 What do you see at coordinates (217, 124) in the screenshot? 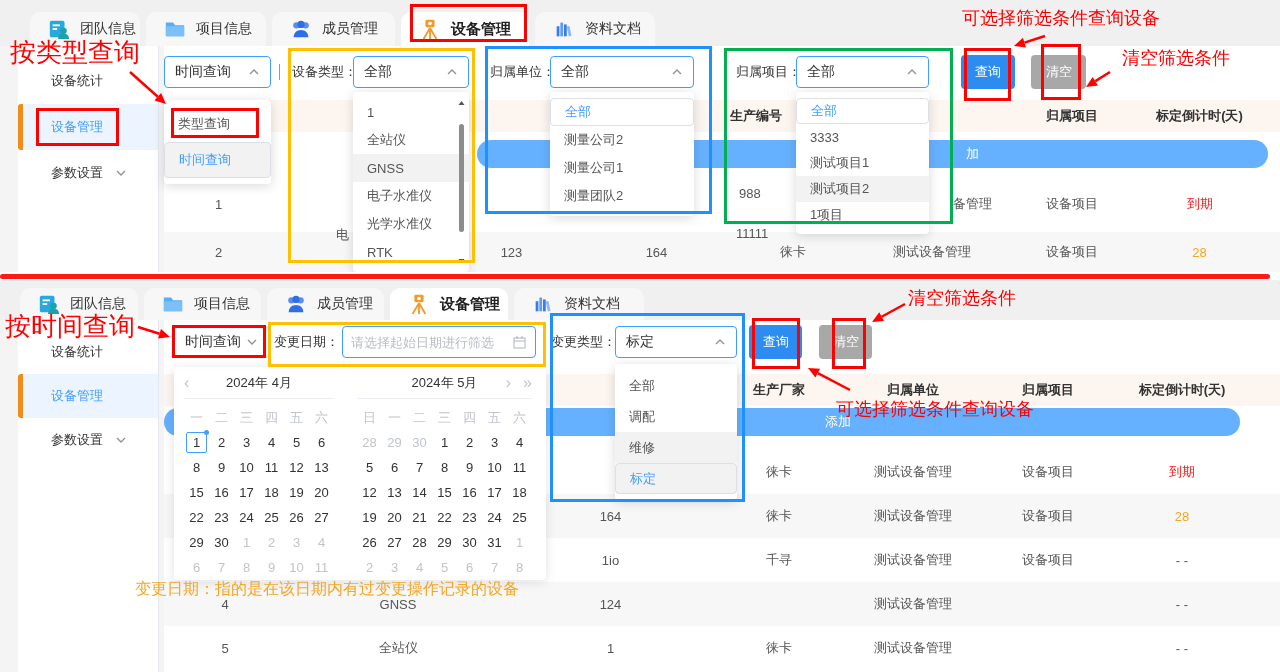
I see `dropdown-option: 类型查询` at bounding box center [217, 124].